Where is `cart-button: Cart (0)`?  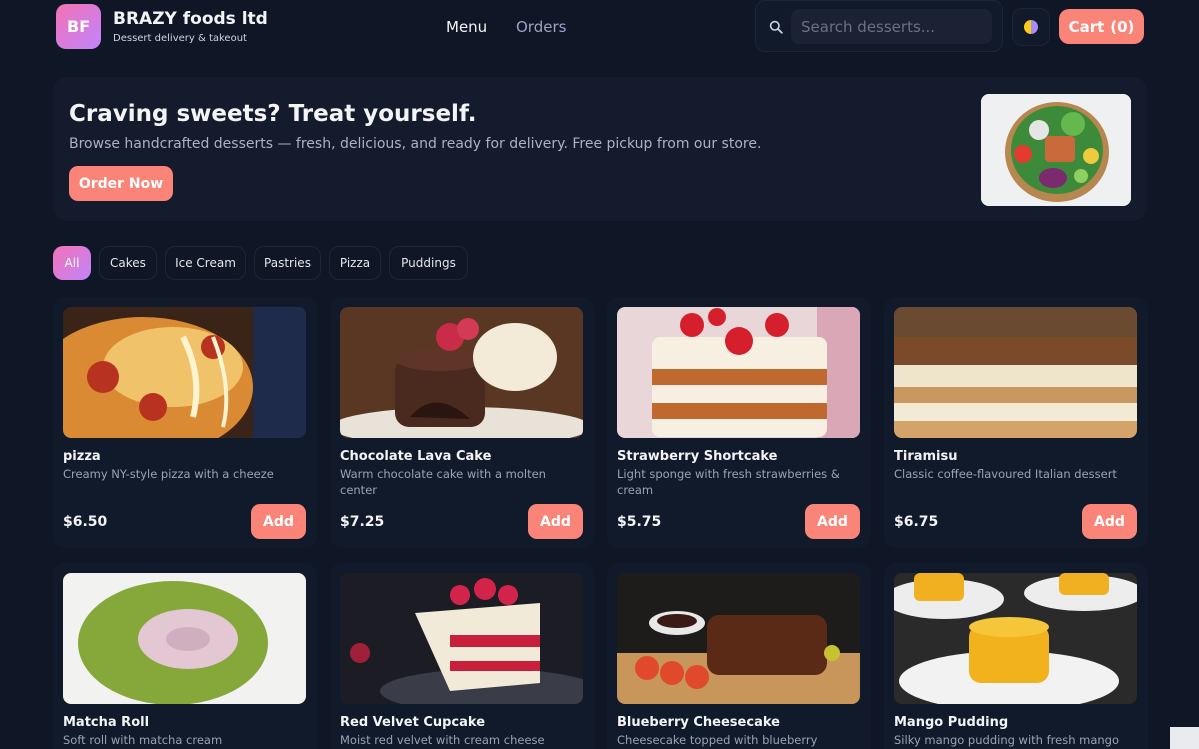
cart-button: Cart (0) is located at coordinates (1101, 26).